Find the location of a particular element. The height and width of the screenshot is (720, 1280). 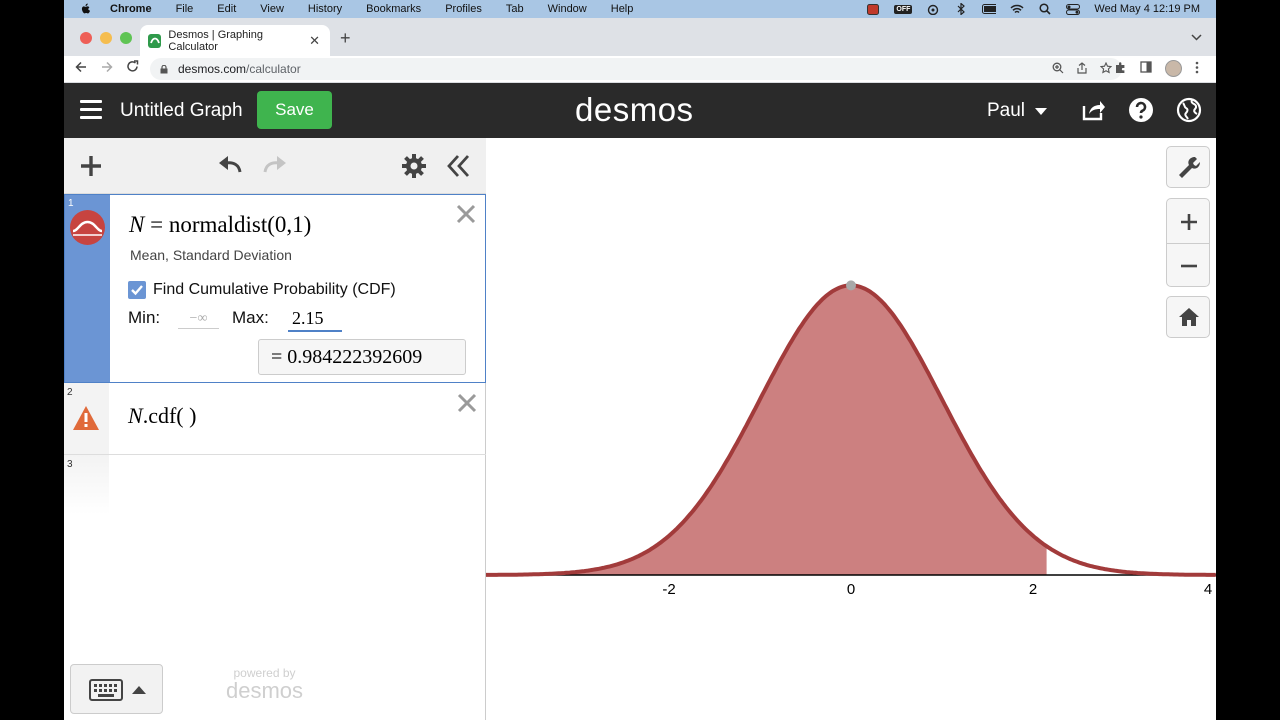

share-graph-icon is located at coordinates (1093, 110).